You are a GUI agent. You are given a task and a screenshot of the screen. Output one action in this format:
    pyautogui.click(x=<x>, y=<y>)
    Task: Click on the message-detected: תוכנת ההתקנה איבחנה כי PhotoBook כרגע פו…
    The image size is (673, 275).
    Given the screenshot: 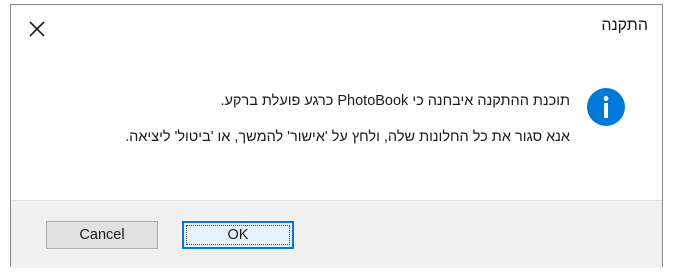 What is the action you would take?
    pyautogui.click(x=395, y=101)
    